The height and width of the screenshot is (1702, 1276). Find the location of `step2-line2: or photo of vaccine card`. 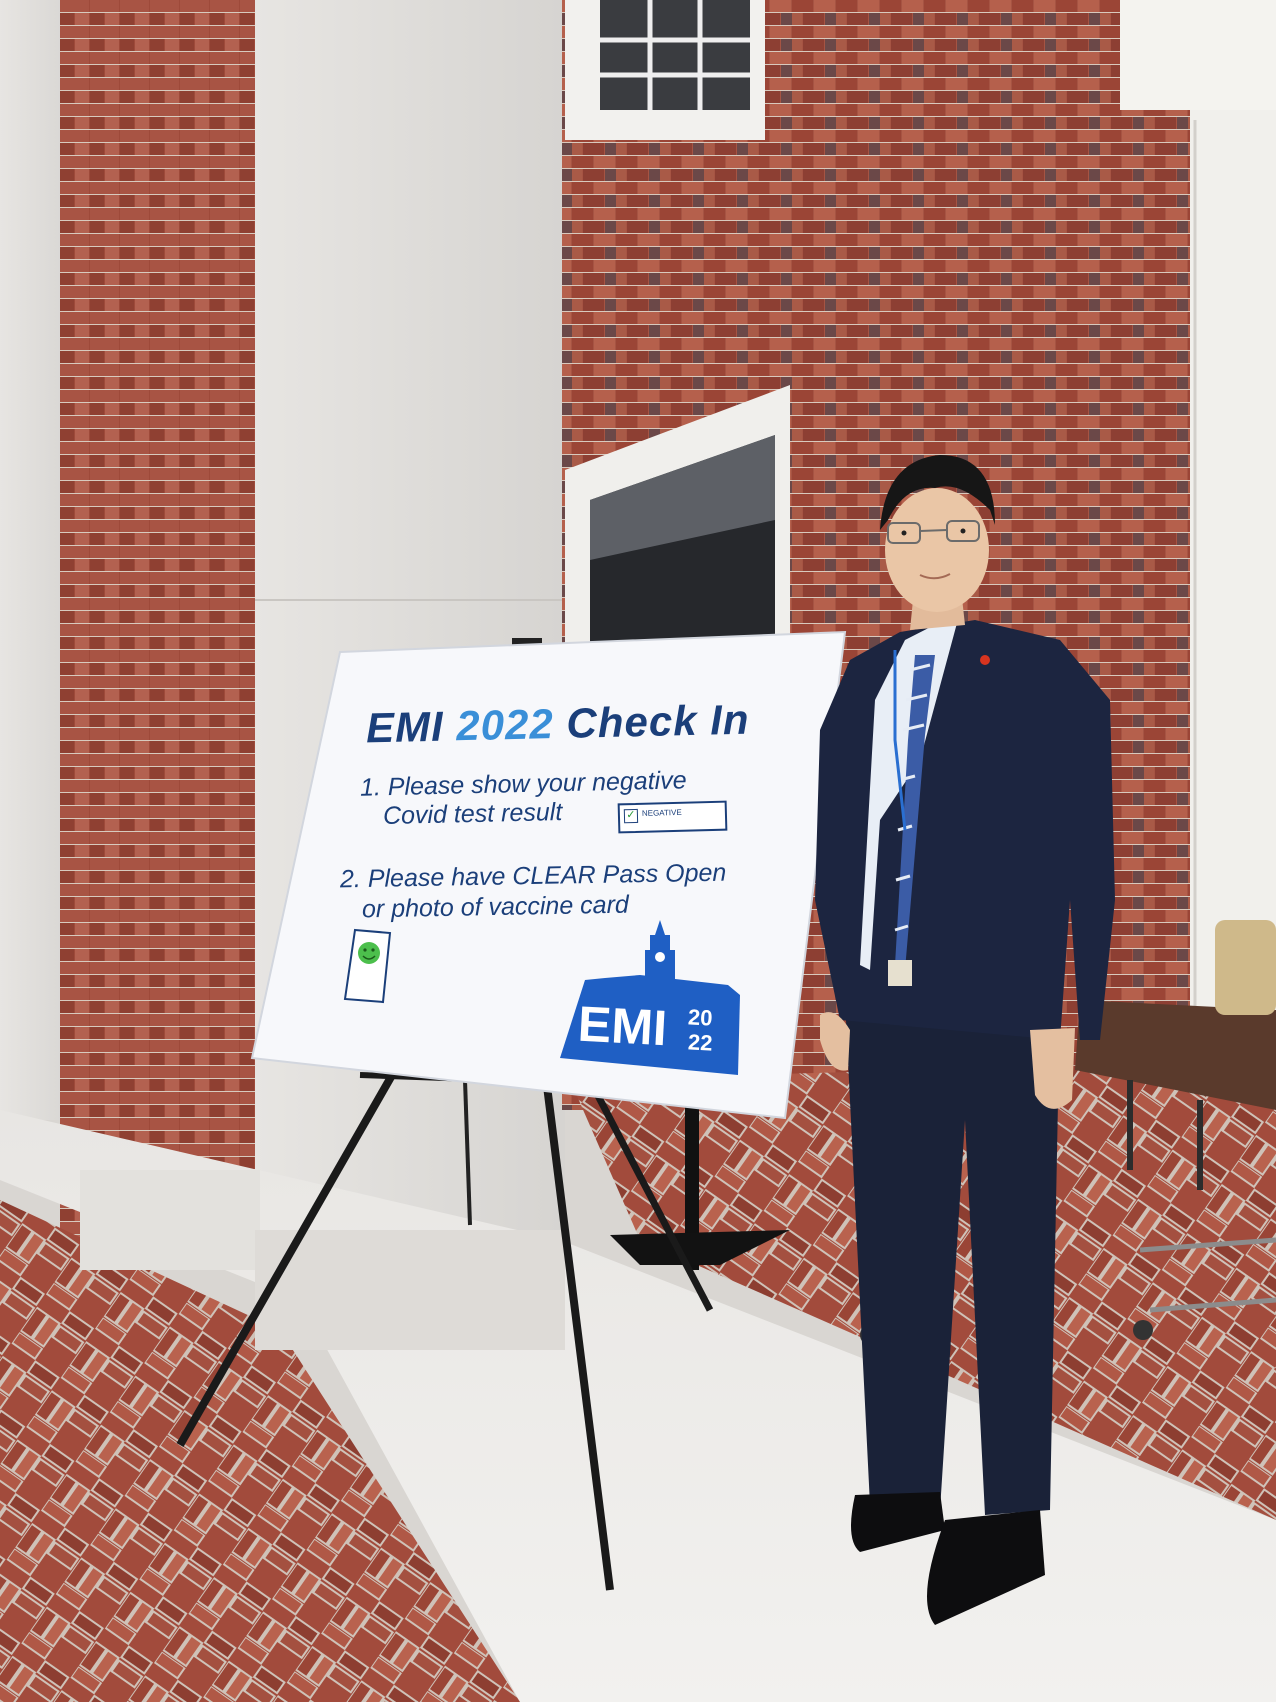

step2-line2: or photo of vaccine card is located at coordinates (495, 907).